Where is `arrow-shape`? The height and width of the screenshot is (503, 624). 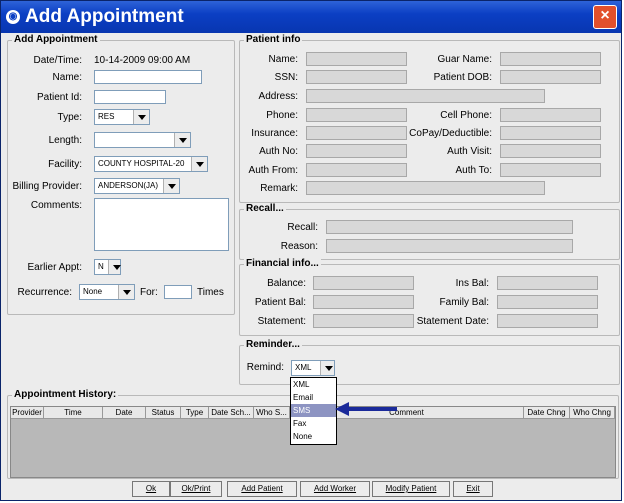
arrow-shape is located at coordinates (366, 409).